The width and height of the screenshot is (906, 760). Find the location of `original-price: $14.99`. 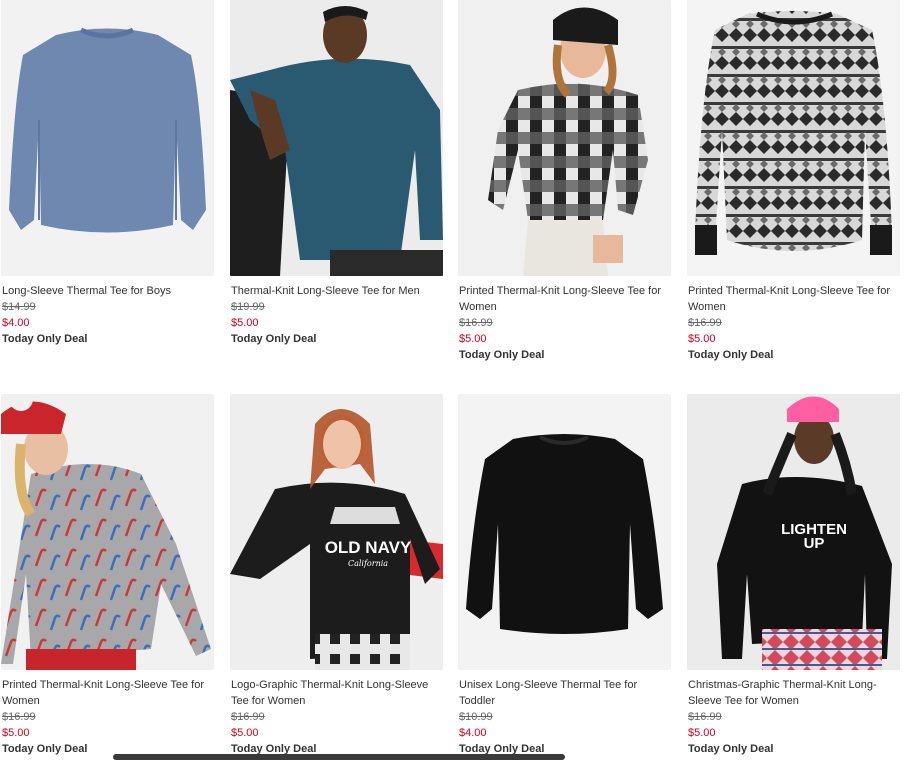

original-price: $14.99 is located at coordinates (19, 307).